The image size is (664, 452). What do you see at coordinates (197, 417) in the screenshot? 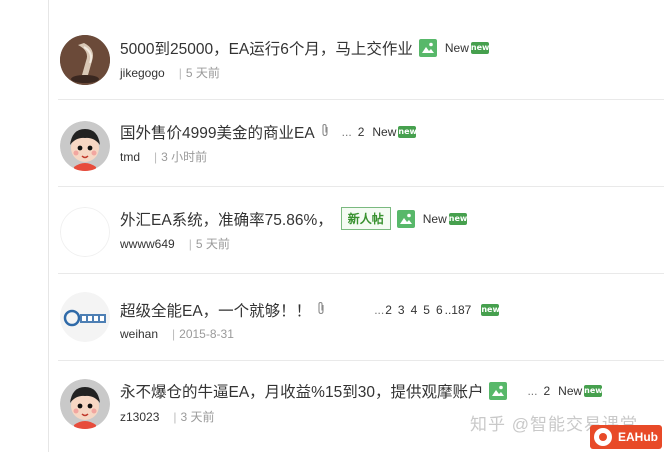
I see `post-time: 3 天前` at bounding box center [197, 417].